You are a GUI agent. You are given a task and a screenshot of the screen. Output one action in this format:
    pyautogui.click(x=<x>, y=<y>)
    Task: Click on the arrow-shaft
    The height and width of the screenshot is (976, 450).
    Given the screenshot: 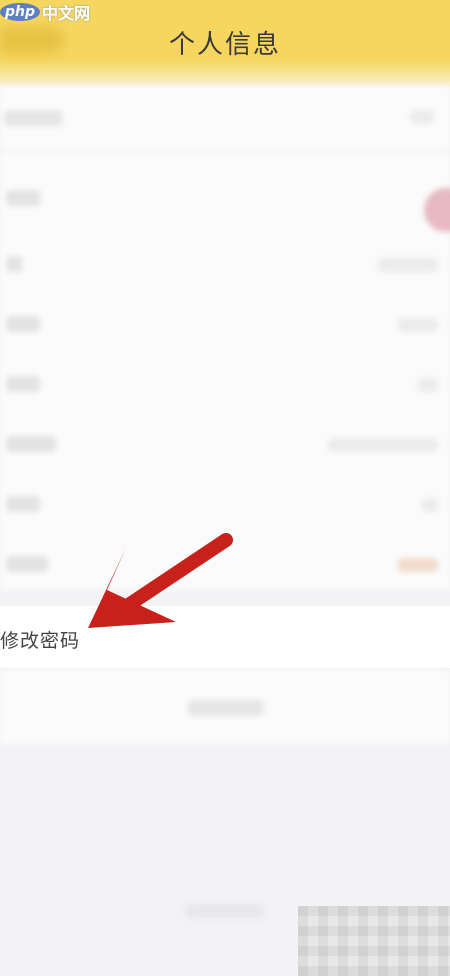 What is the action you would take?
    pyautogui.click(x=172, y=576)
    